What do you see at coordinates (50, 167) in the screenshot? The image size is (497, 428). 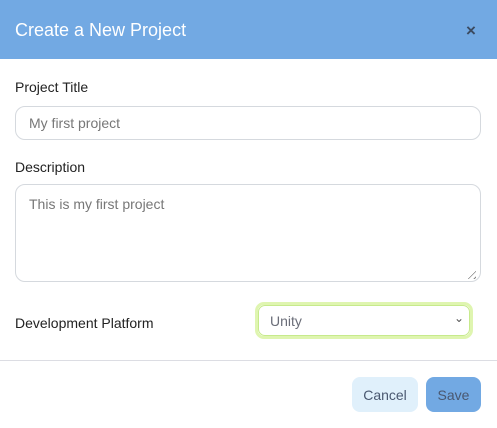 I see `description-label: Description` at bounding box center [50, 167].